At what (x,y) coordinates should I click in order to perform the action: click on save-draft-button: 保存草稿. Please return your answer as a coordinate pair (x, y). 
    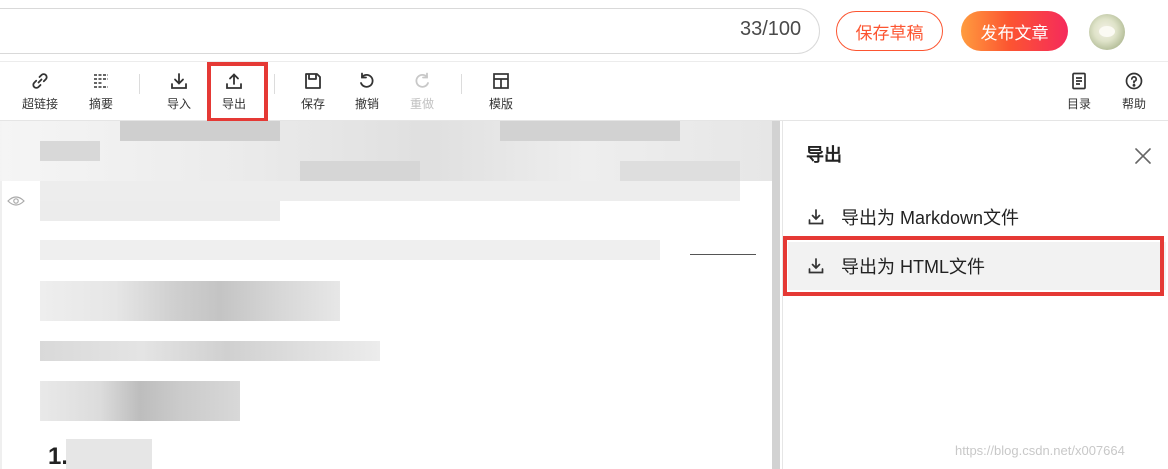
    Looking at the image, I should click on (889, 31).